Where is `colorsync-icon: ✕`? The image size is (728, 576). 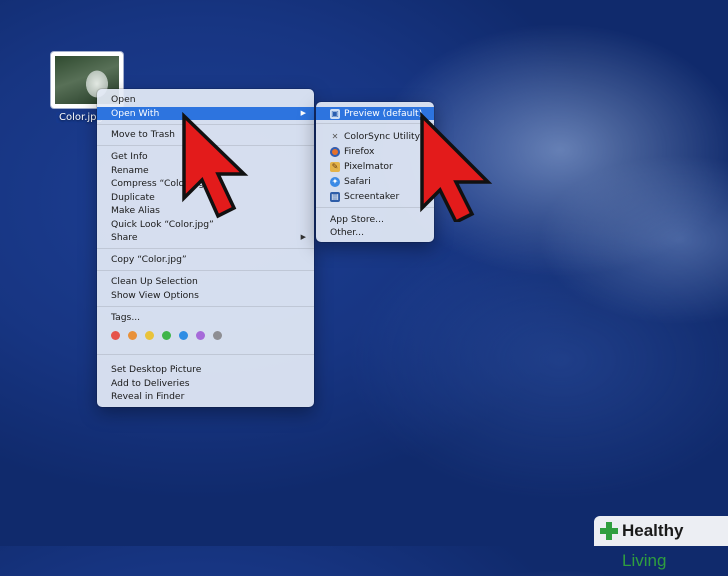
colorsync-icon: ✕ is located at coordinates (335, 136).